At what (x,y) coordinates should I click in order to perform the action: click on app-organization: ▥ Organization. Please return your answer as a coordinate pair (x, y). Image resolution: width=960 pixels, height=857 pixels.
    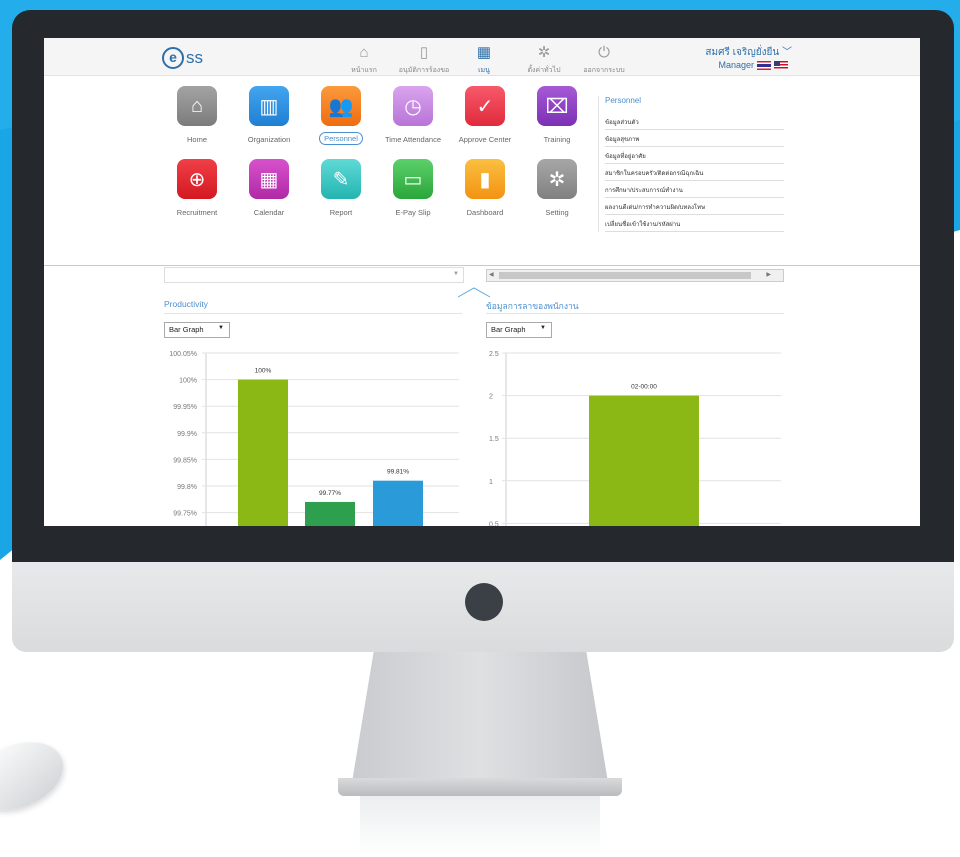
    Looking at the image, I should click on (269, 116).